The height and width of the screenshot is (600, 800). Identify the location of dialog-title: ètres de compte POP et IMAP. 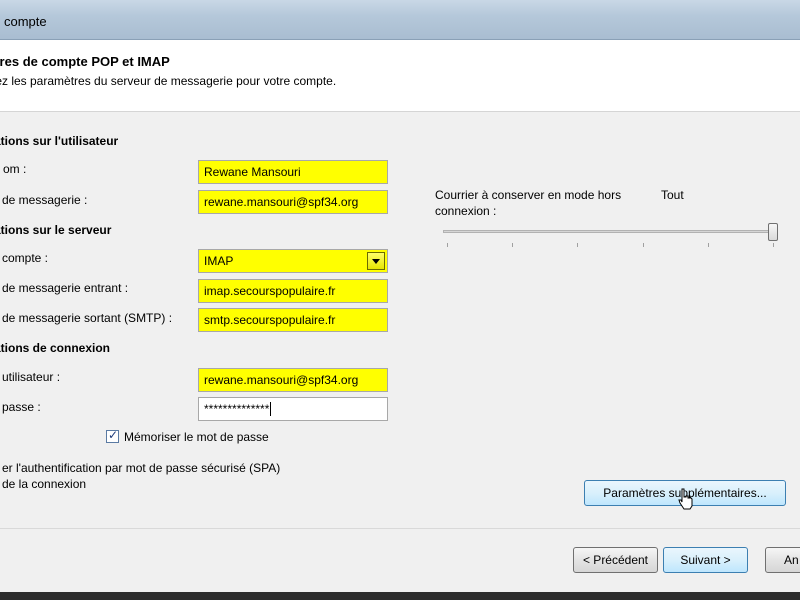
(85, 61).